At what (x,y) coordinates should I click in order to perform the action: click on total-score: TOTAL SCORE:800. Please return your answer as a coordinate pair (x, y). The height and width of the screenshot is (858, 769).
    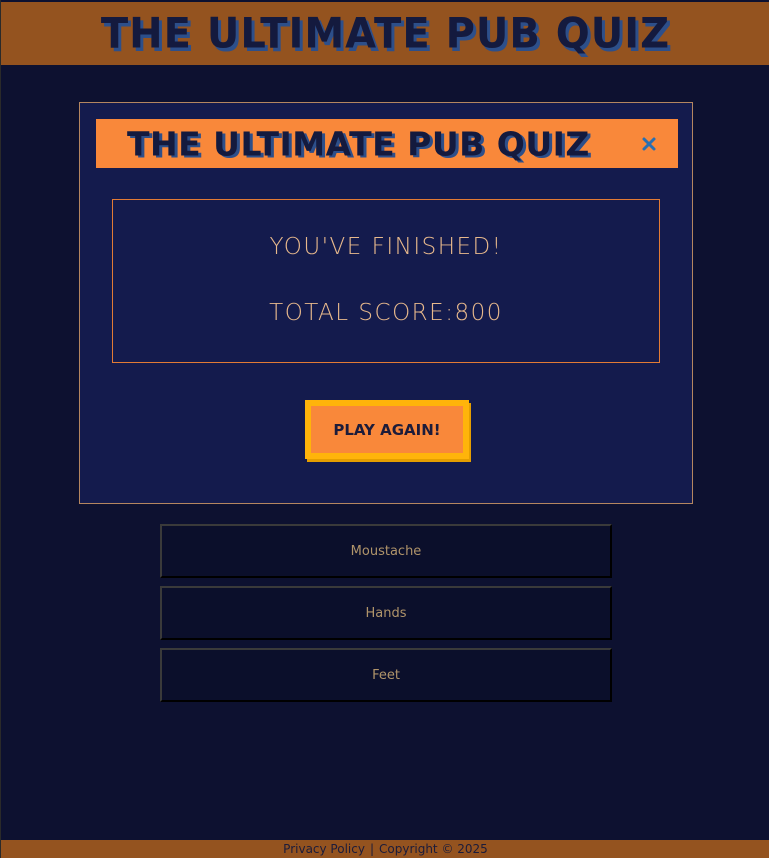
    Looking at the image, I should click on (386, 313).